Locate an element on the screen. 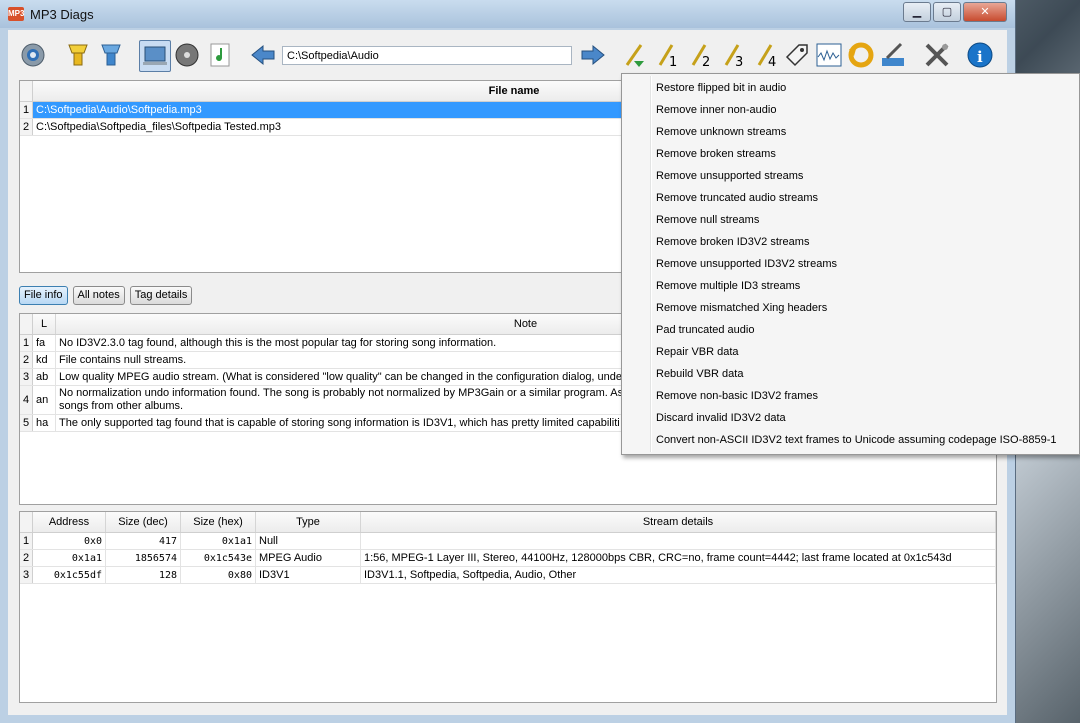 Image resolution: width=1080 pixels, height=723 pixels. undo-icon is located at coordinates (861, 55).